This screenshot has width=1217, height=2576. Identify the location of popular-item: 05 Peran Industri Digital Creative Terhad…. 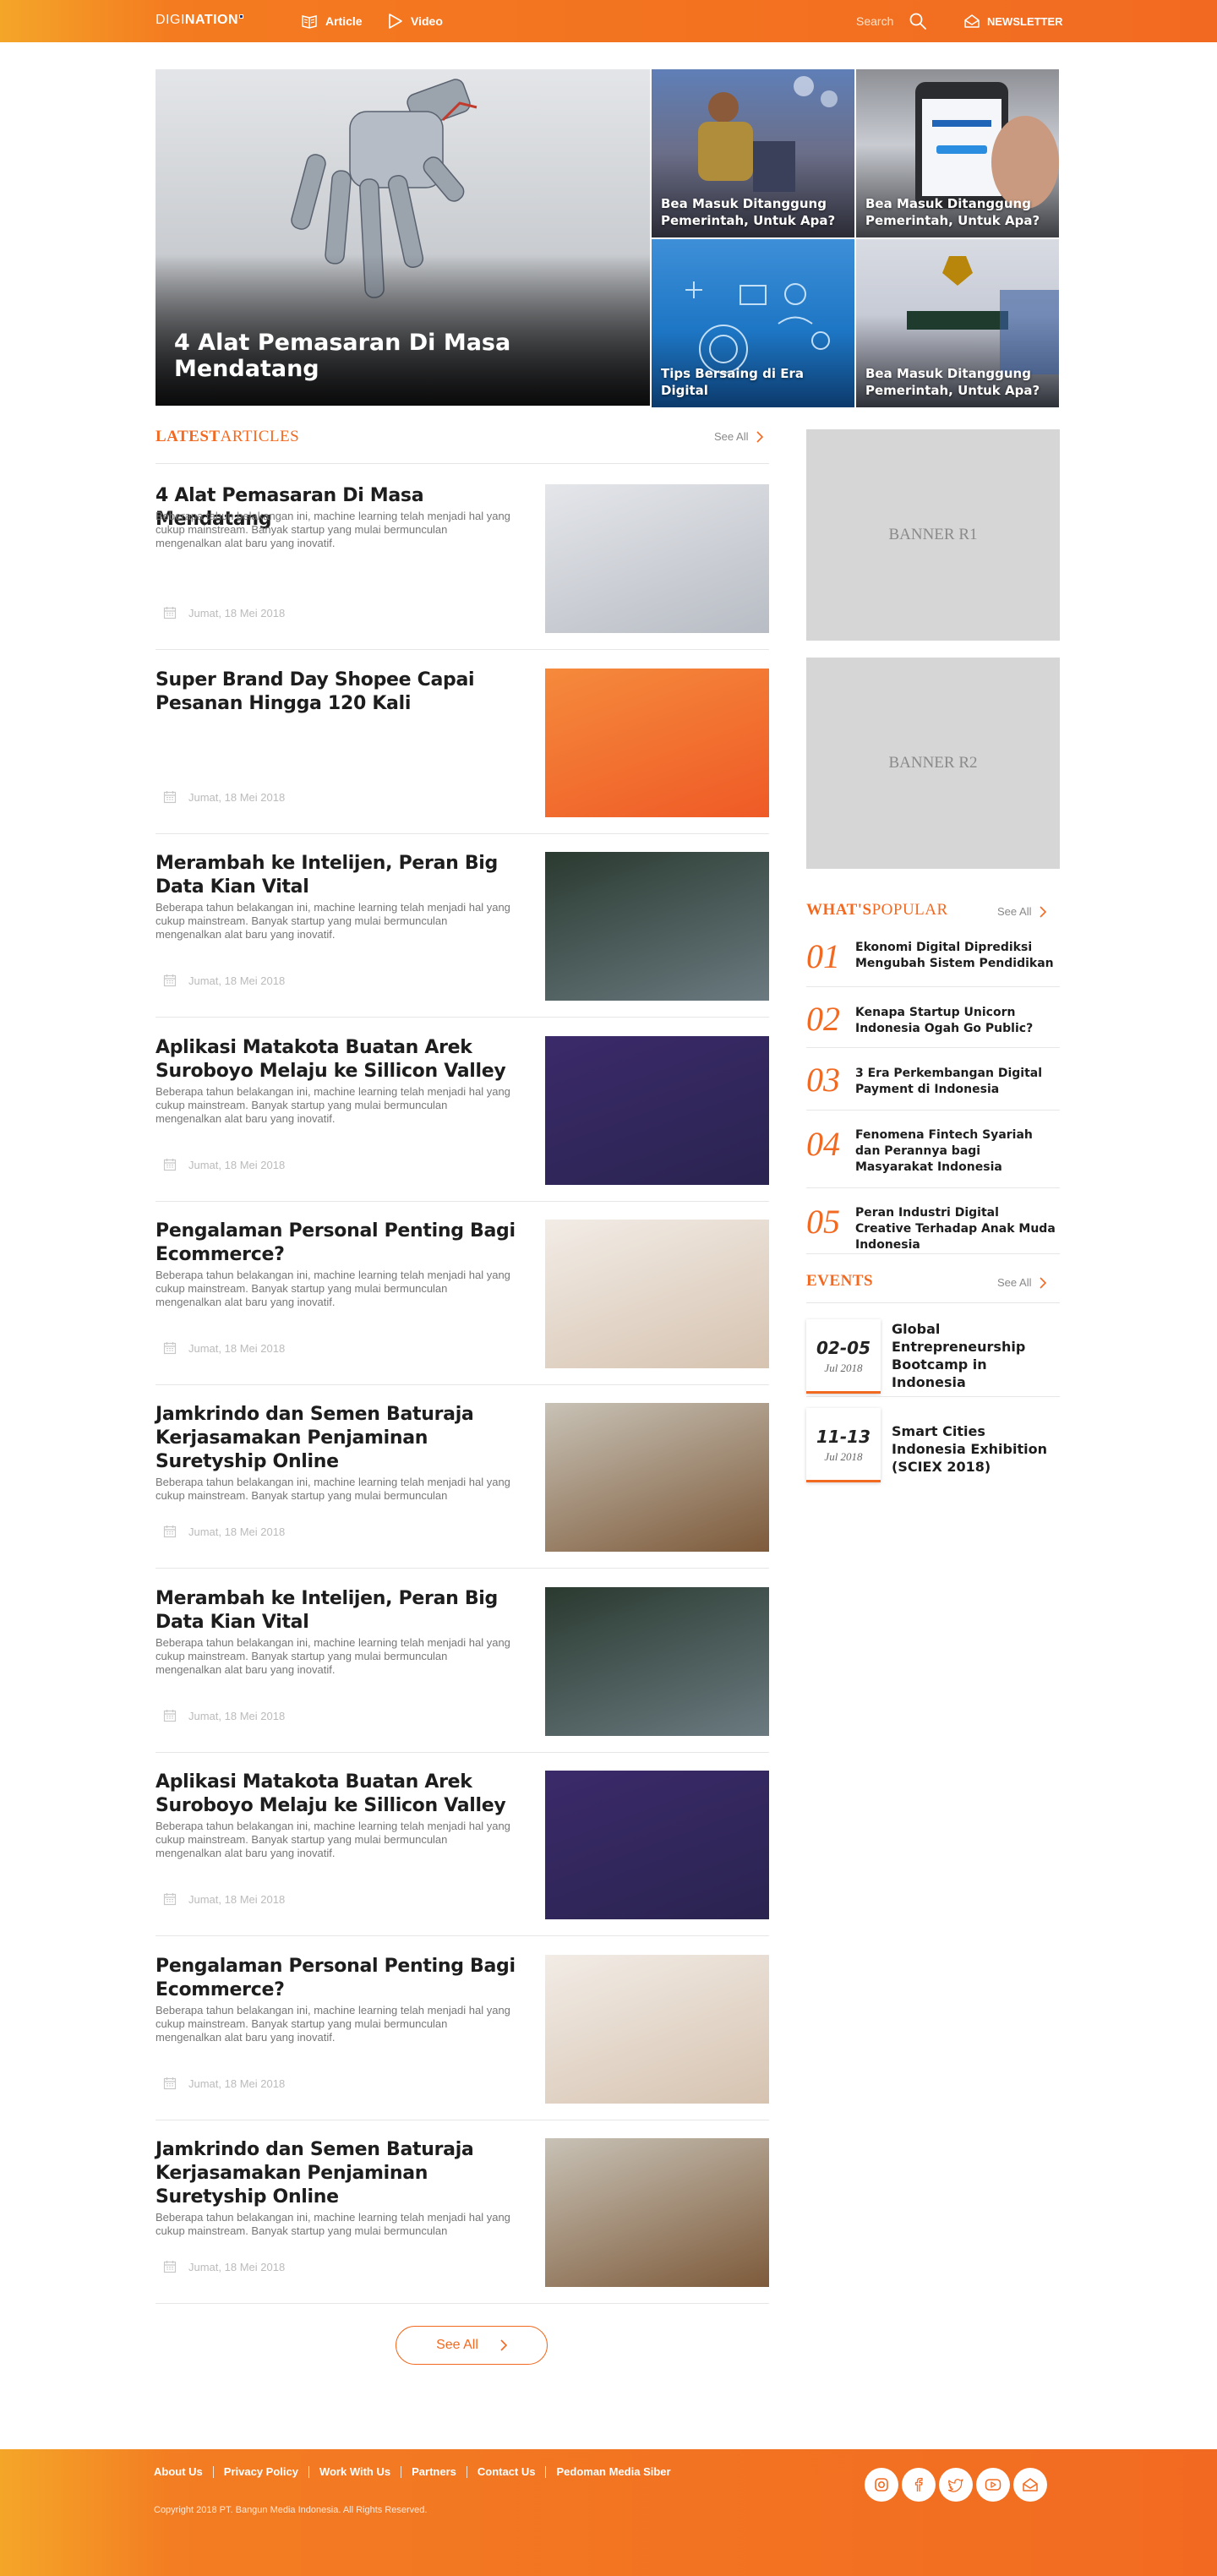
(933, 1221).